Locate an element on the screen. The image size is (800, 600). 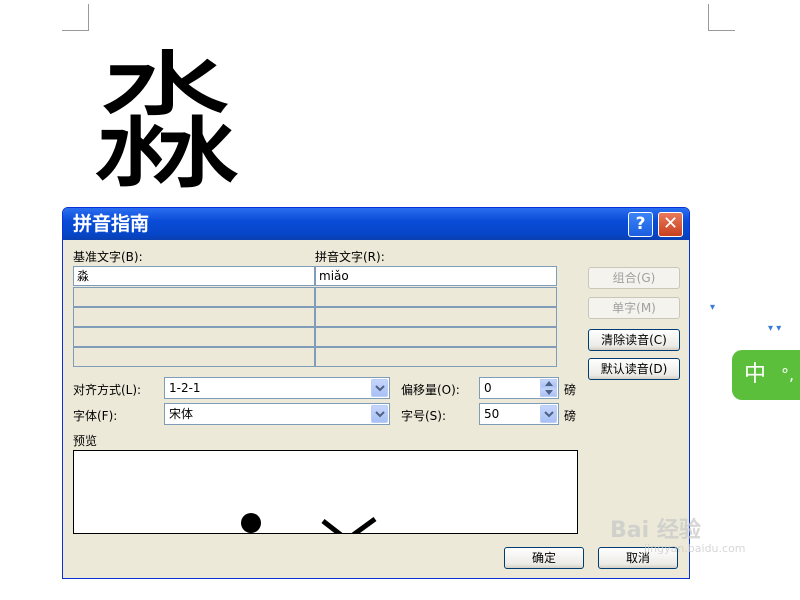
ime-toolbar: 中 °, is located at coordinates (766, 375).